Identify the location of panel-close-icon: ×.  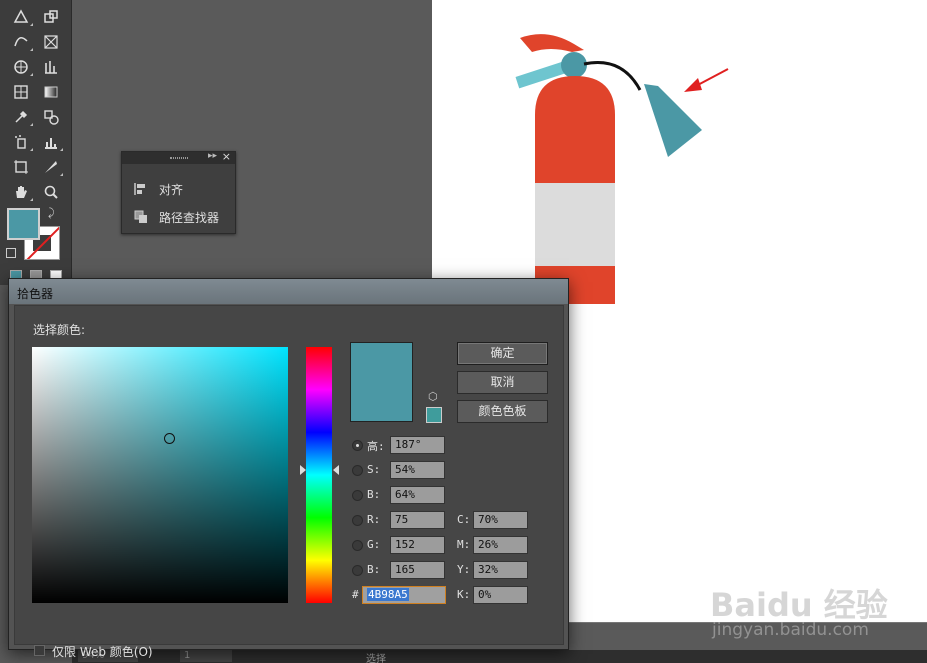
(226, 156).